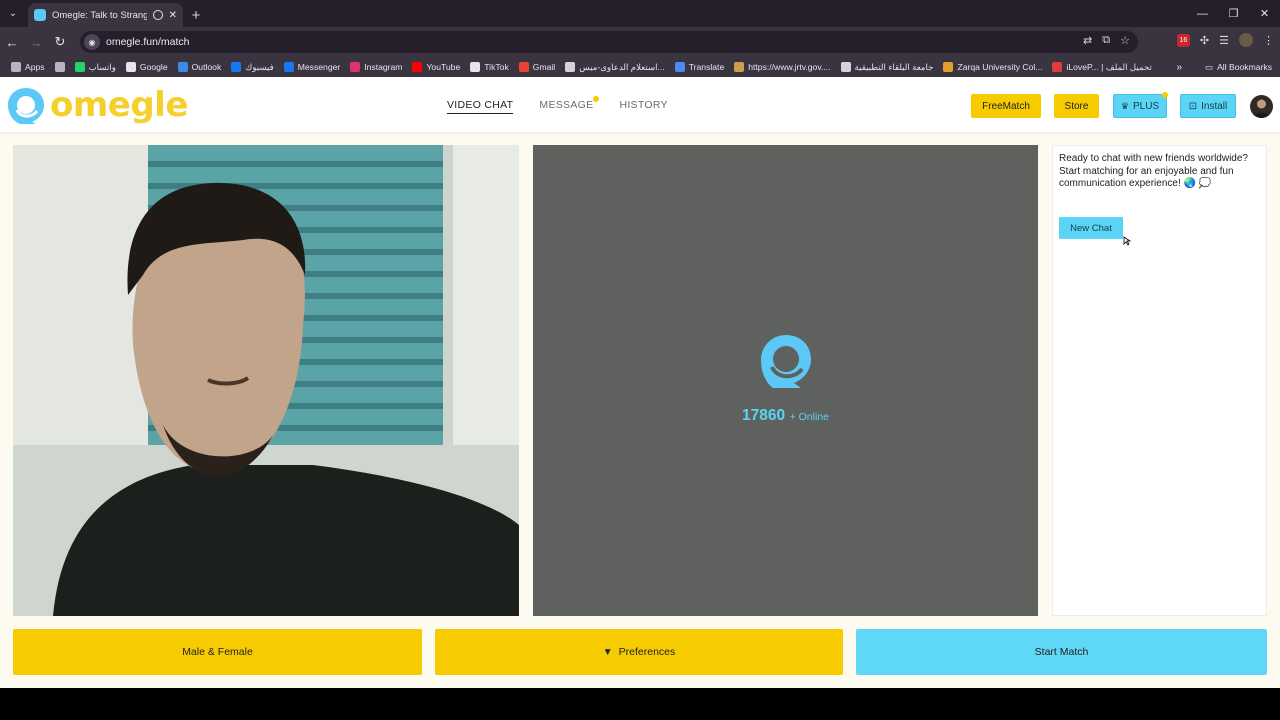 The image size is (1280, 720). Describe the element at coordinates (480, 106) in the screenshot. I see `nav-video-chat: VIDEO CHAT` at that location.